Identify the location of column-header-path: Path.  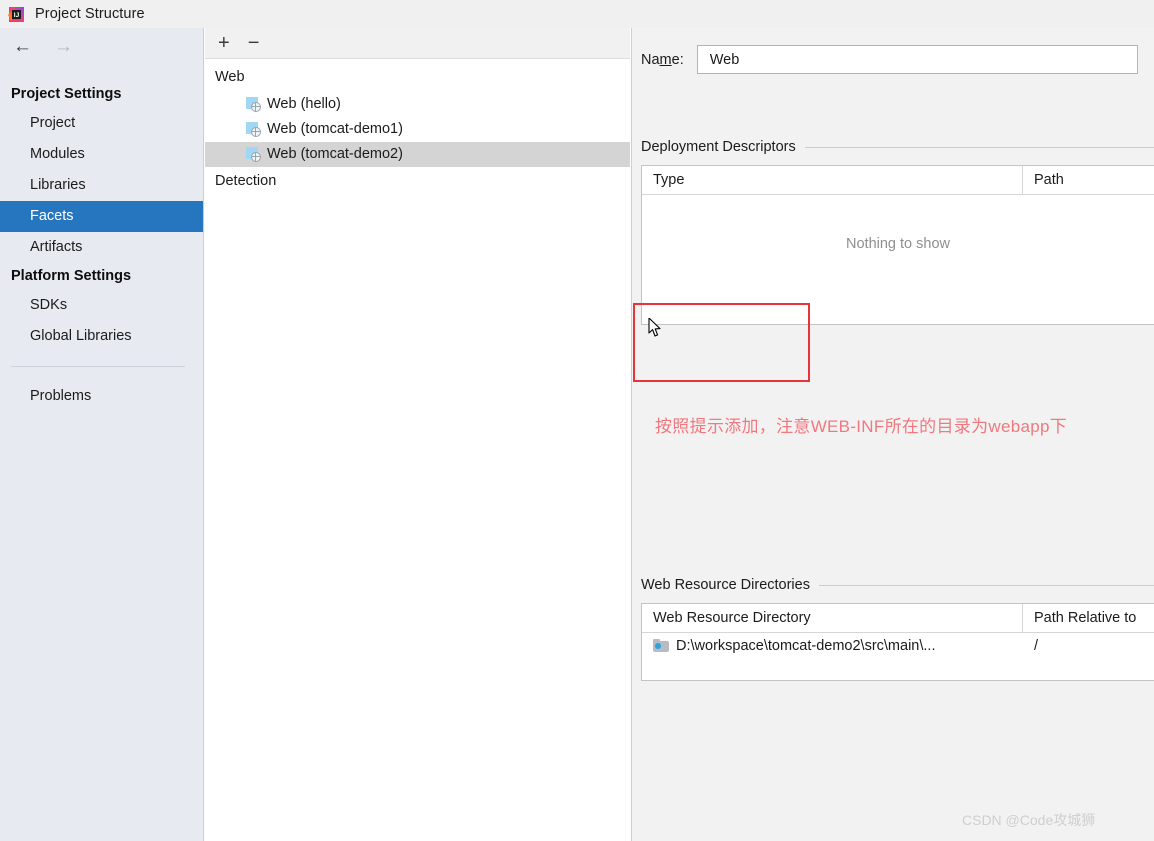
(1088, 180).